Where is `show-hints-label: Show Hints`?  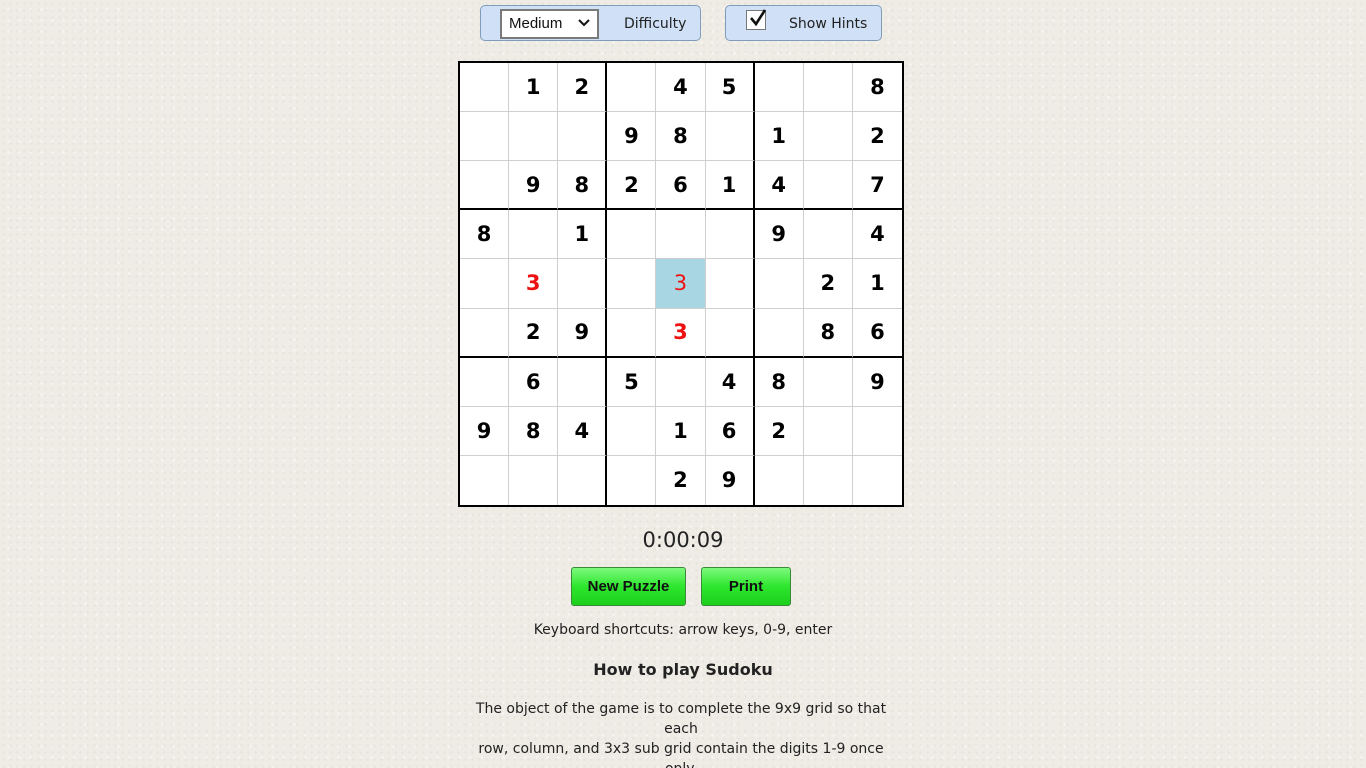
show-hints-label: Show Hints is located at coordinates (828, 24).